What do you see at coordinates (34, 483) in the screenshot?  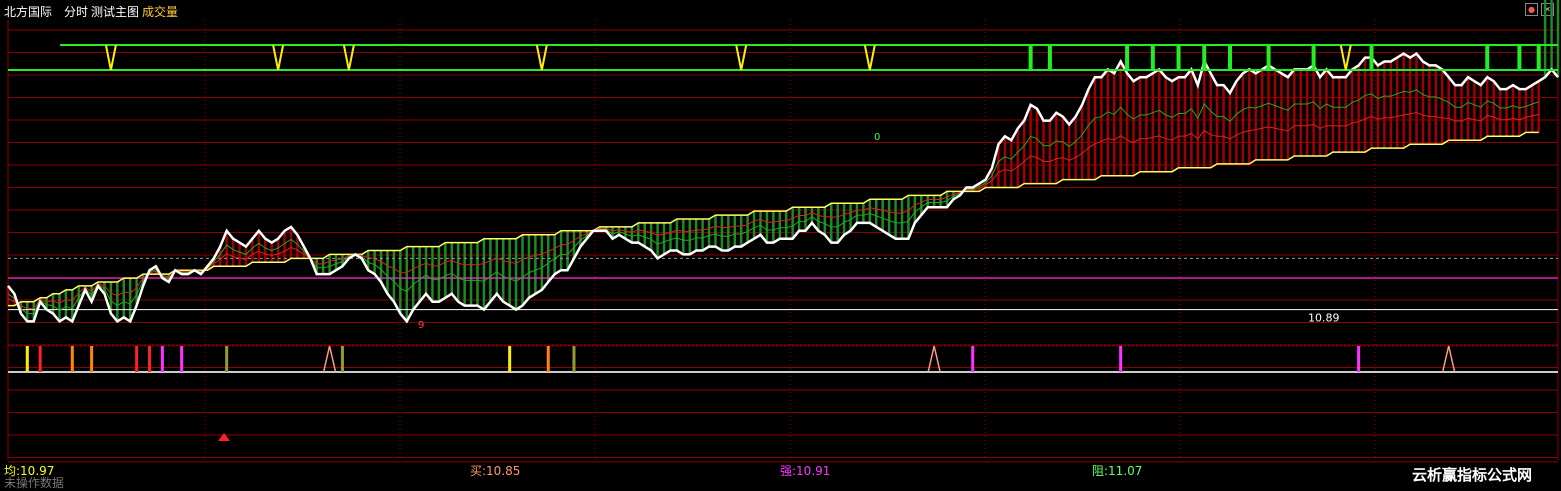 I see `footer-note: 未操作数据` at bounding box center [34, 483].